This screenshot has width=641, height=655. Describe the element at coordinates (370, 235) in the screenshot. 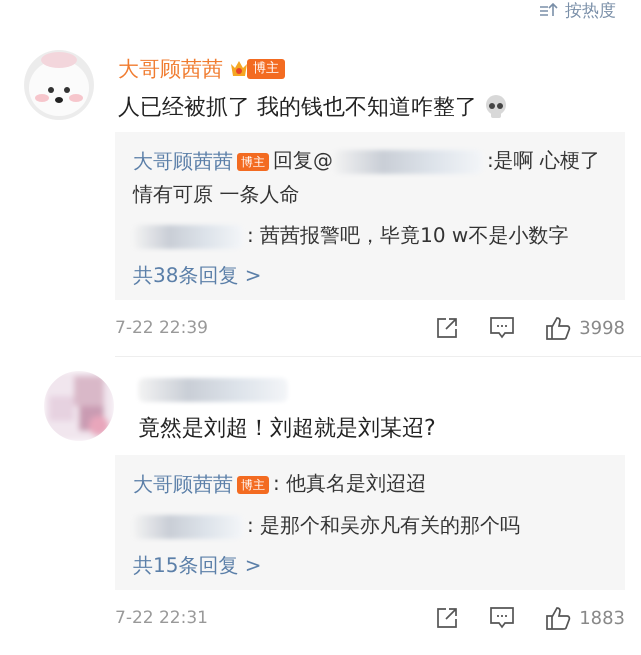

I see `reply-text: : 茜茜报警吧，毕竟10 w不是小数字` at that location.